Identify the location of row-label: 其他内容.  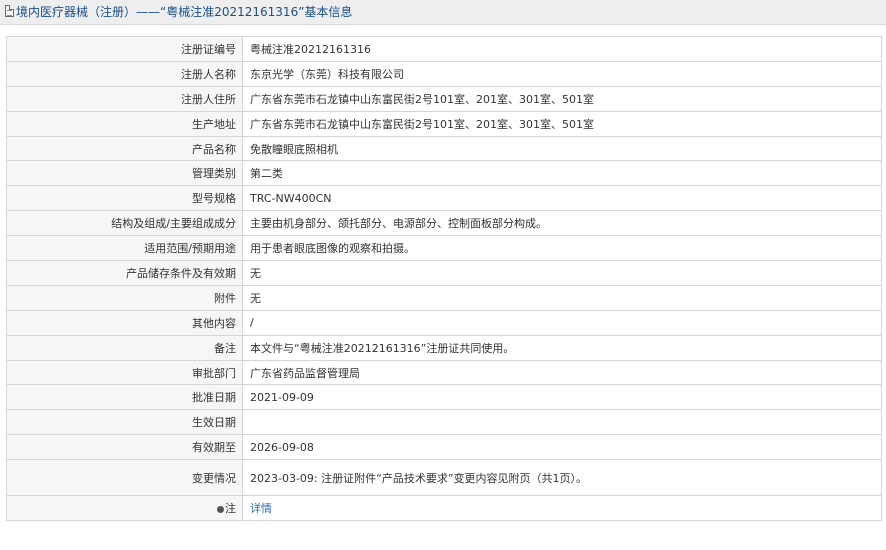
(124, 322).